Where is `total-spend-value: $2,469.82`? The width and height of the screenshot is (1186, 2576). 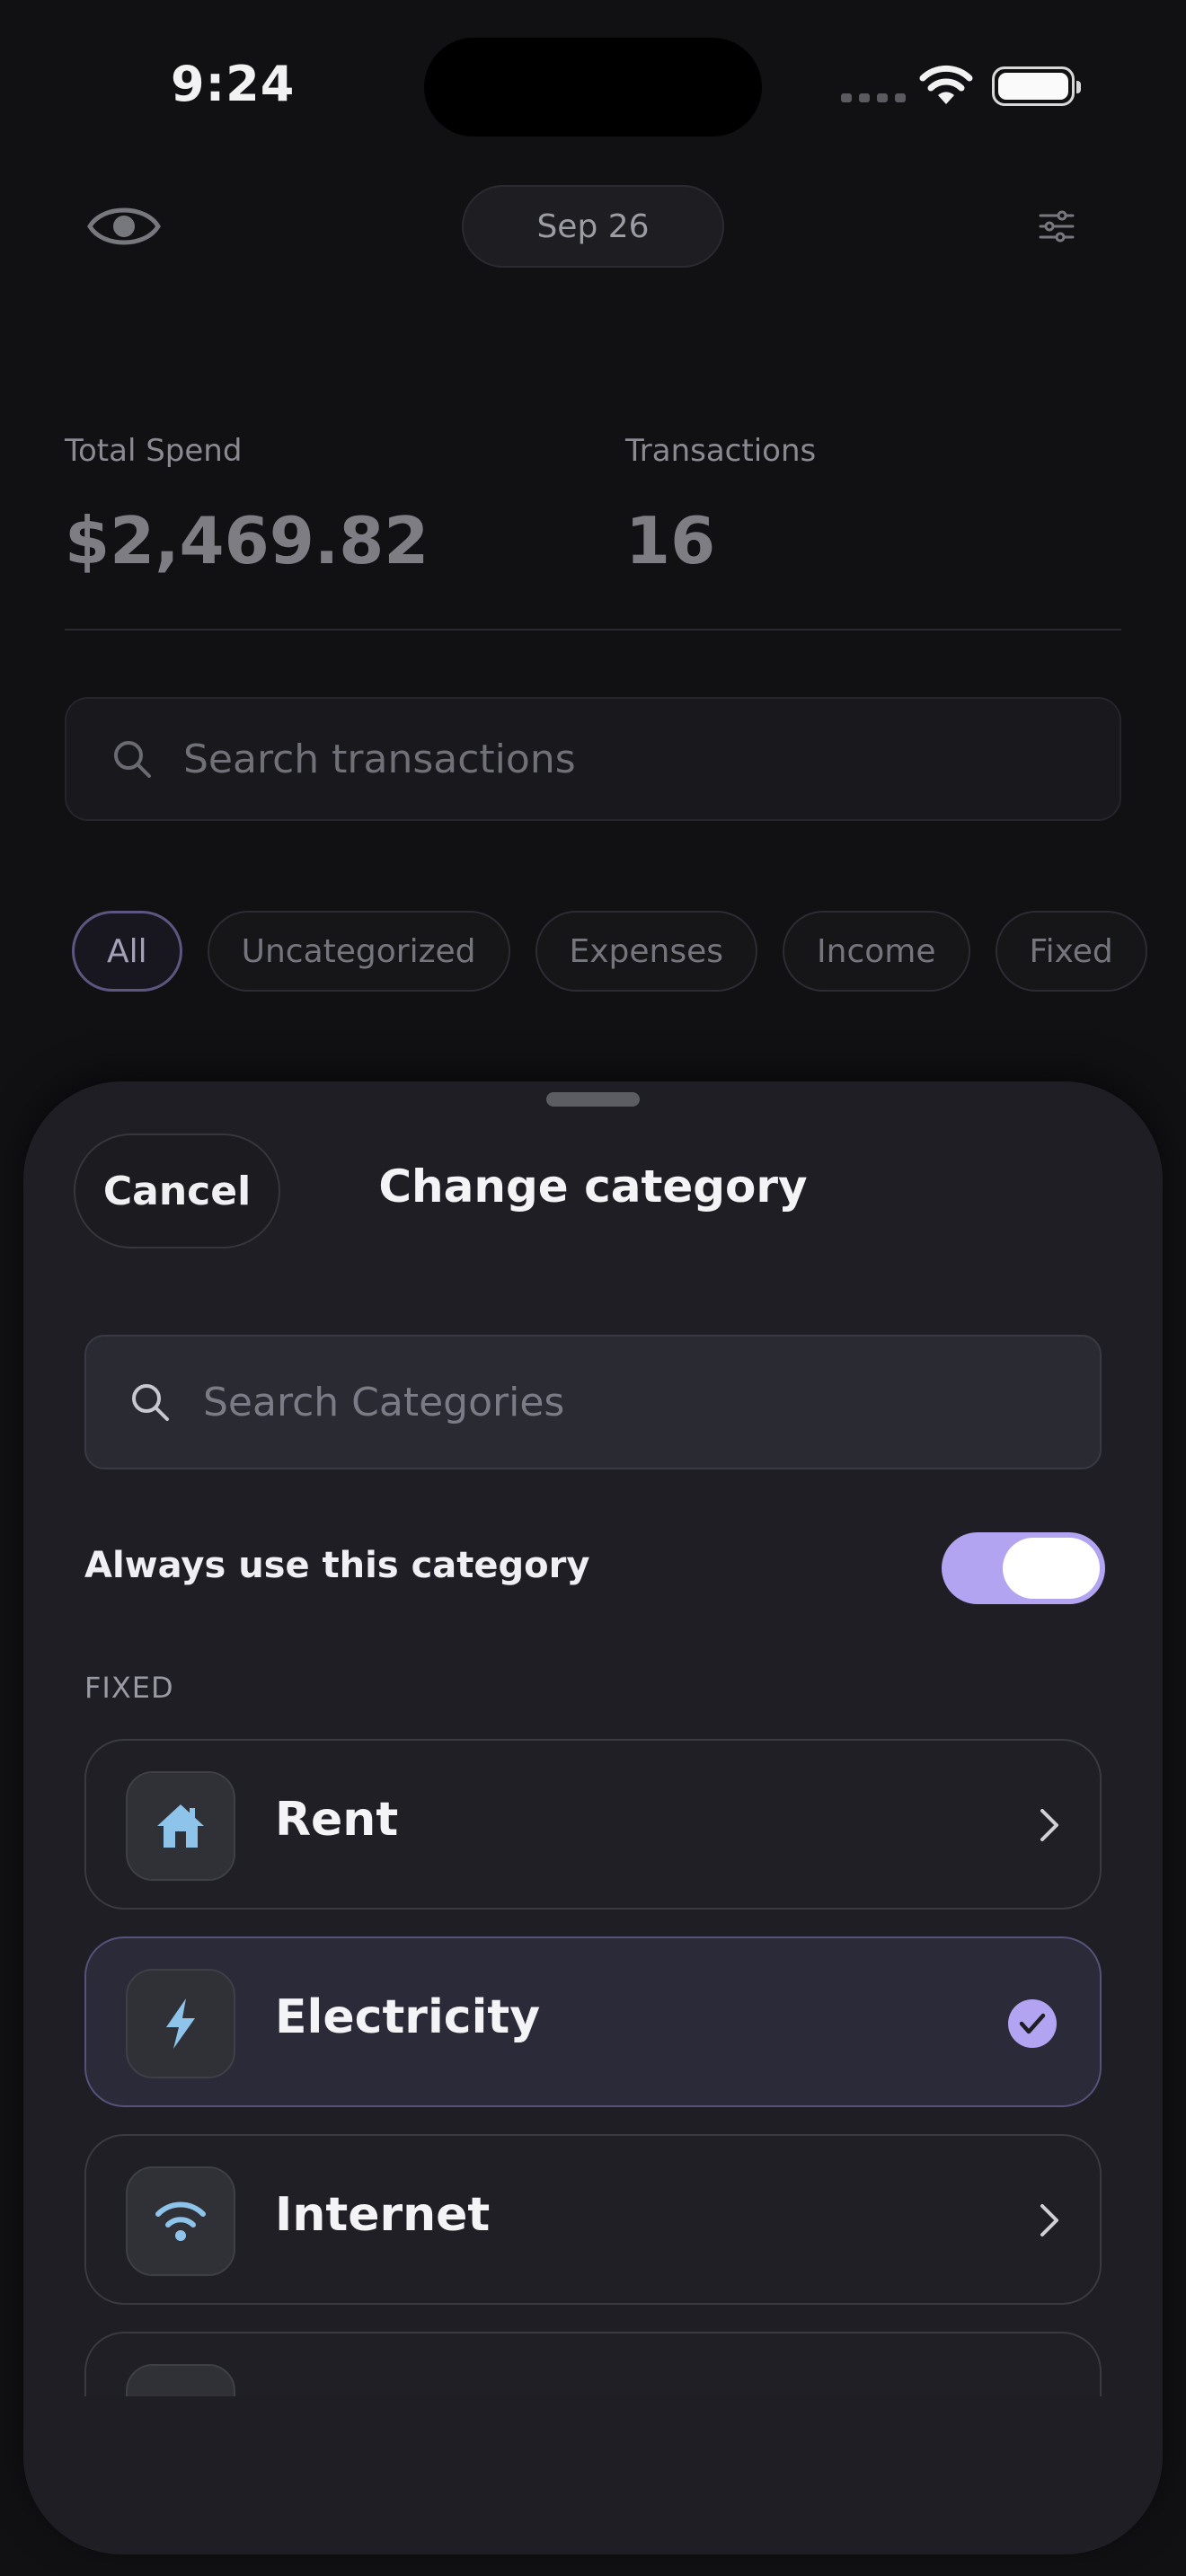
total-spend-value: $2,469.82 is located at coordinates (247, 540).